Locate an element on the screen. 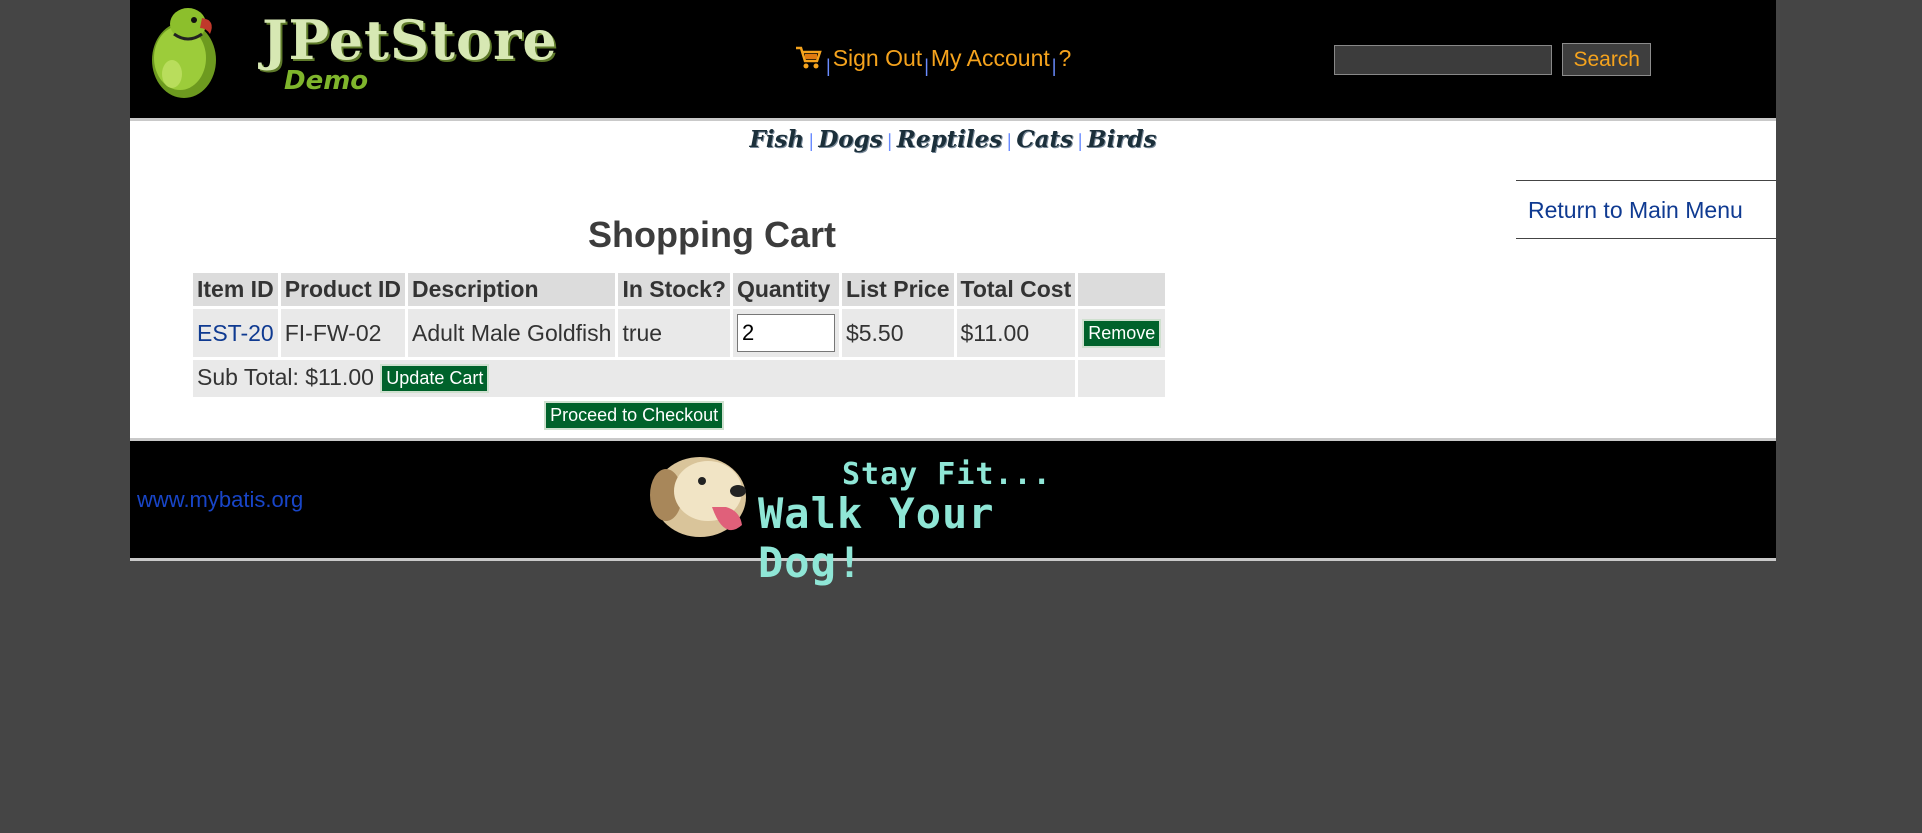 Image resolution: width=1922 pixels, height=833 pixels. quick-link-fish: Fish is located at coordinates (776, 139).